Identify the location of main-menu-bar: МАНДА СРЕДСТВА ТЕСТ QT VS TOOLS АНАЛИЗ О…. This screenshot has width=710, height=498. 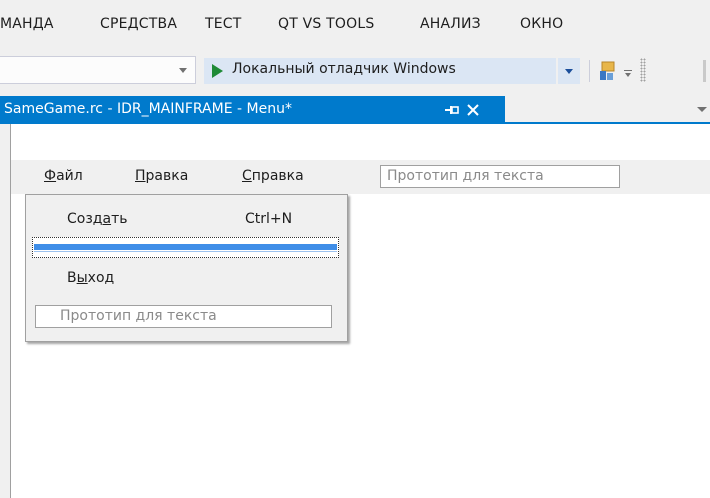
(355, 23).